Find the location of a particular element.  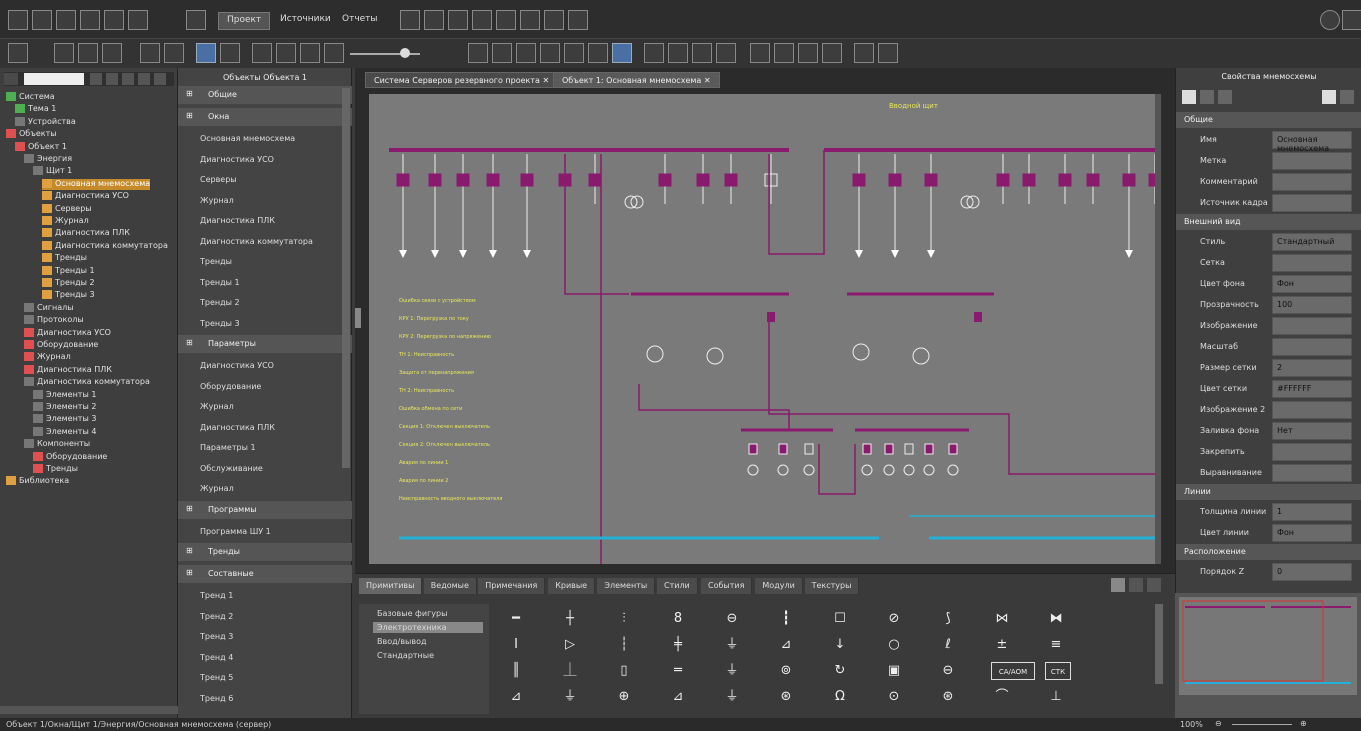

snap-icon is located at coordinates (286, 53).